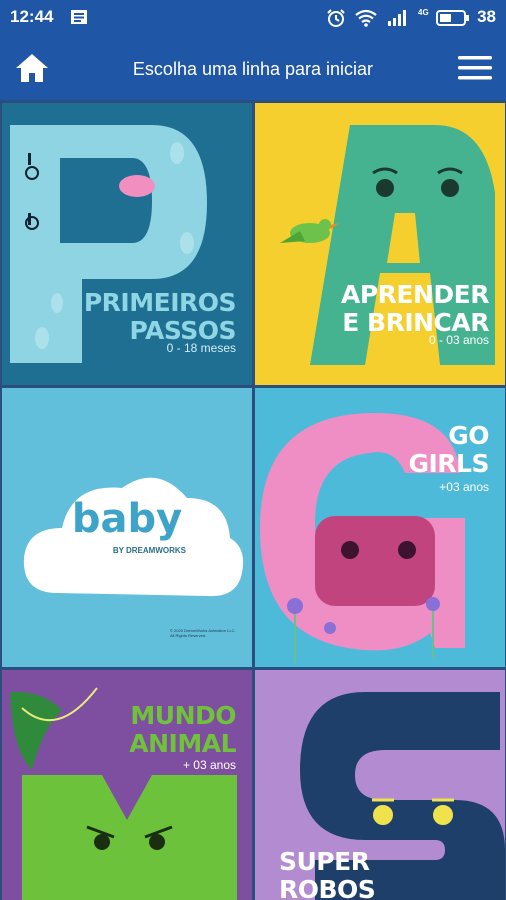 This screenshot has height=900, width=506. What do you see at coordinates (309, 231) in the screenshot?
I see `bird-icon` at bounding box center [309, 231].